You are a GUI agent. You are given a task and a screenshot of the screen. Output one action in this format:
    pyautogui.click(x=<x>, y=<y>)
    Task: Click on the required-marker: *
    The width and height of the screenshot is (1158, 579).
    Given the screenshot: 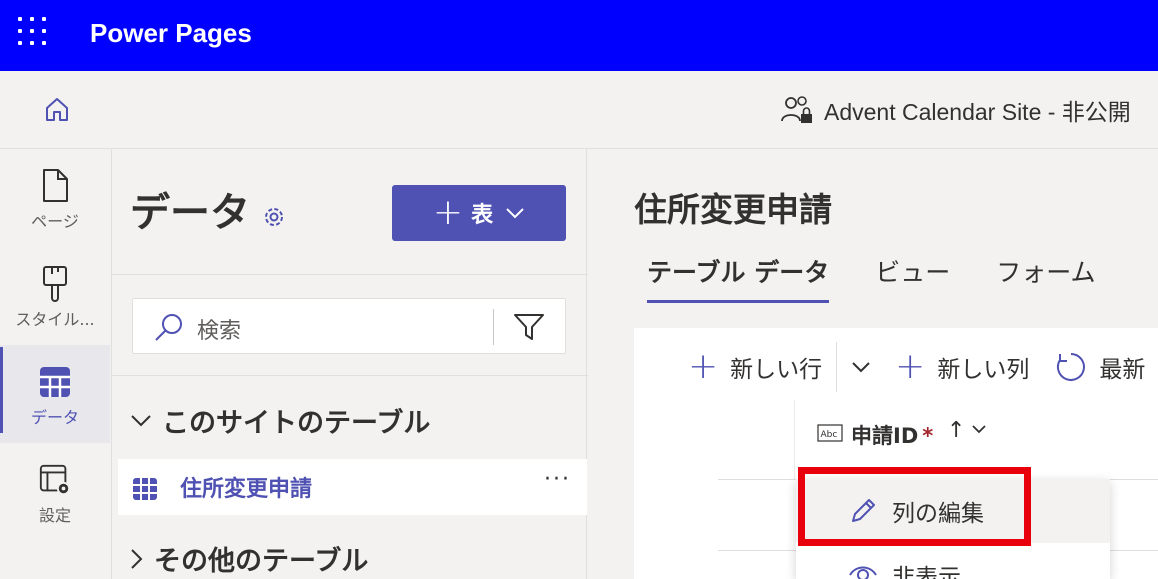 What is the action you would take?
    pyautogui.click(x=928, y=436)
    